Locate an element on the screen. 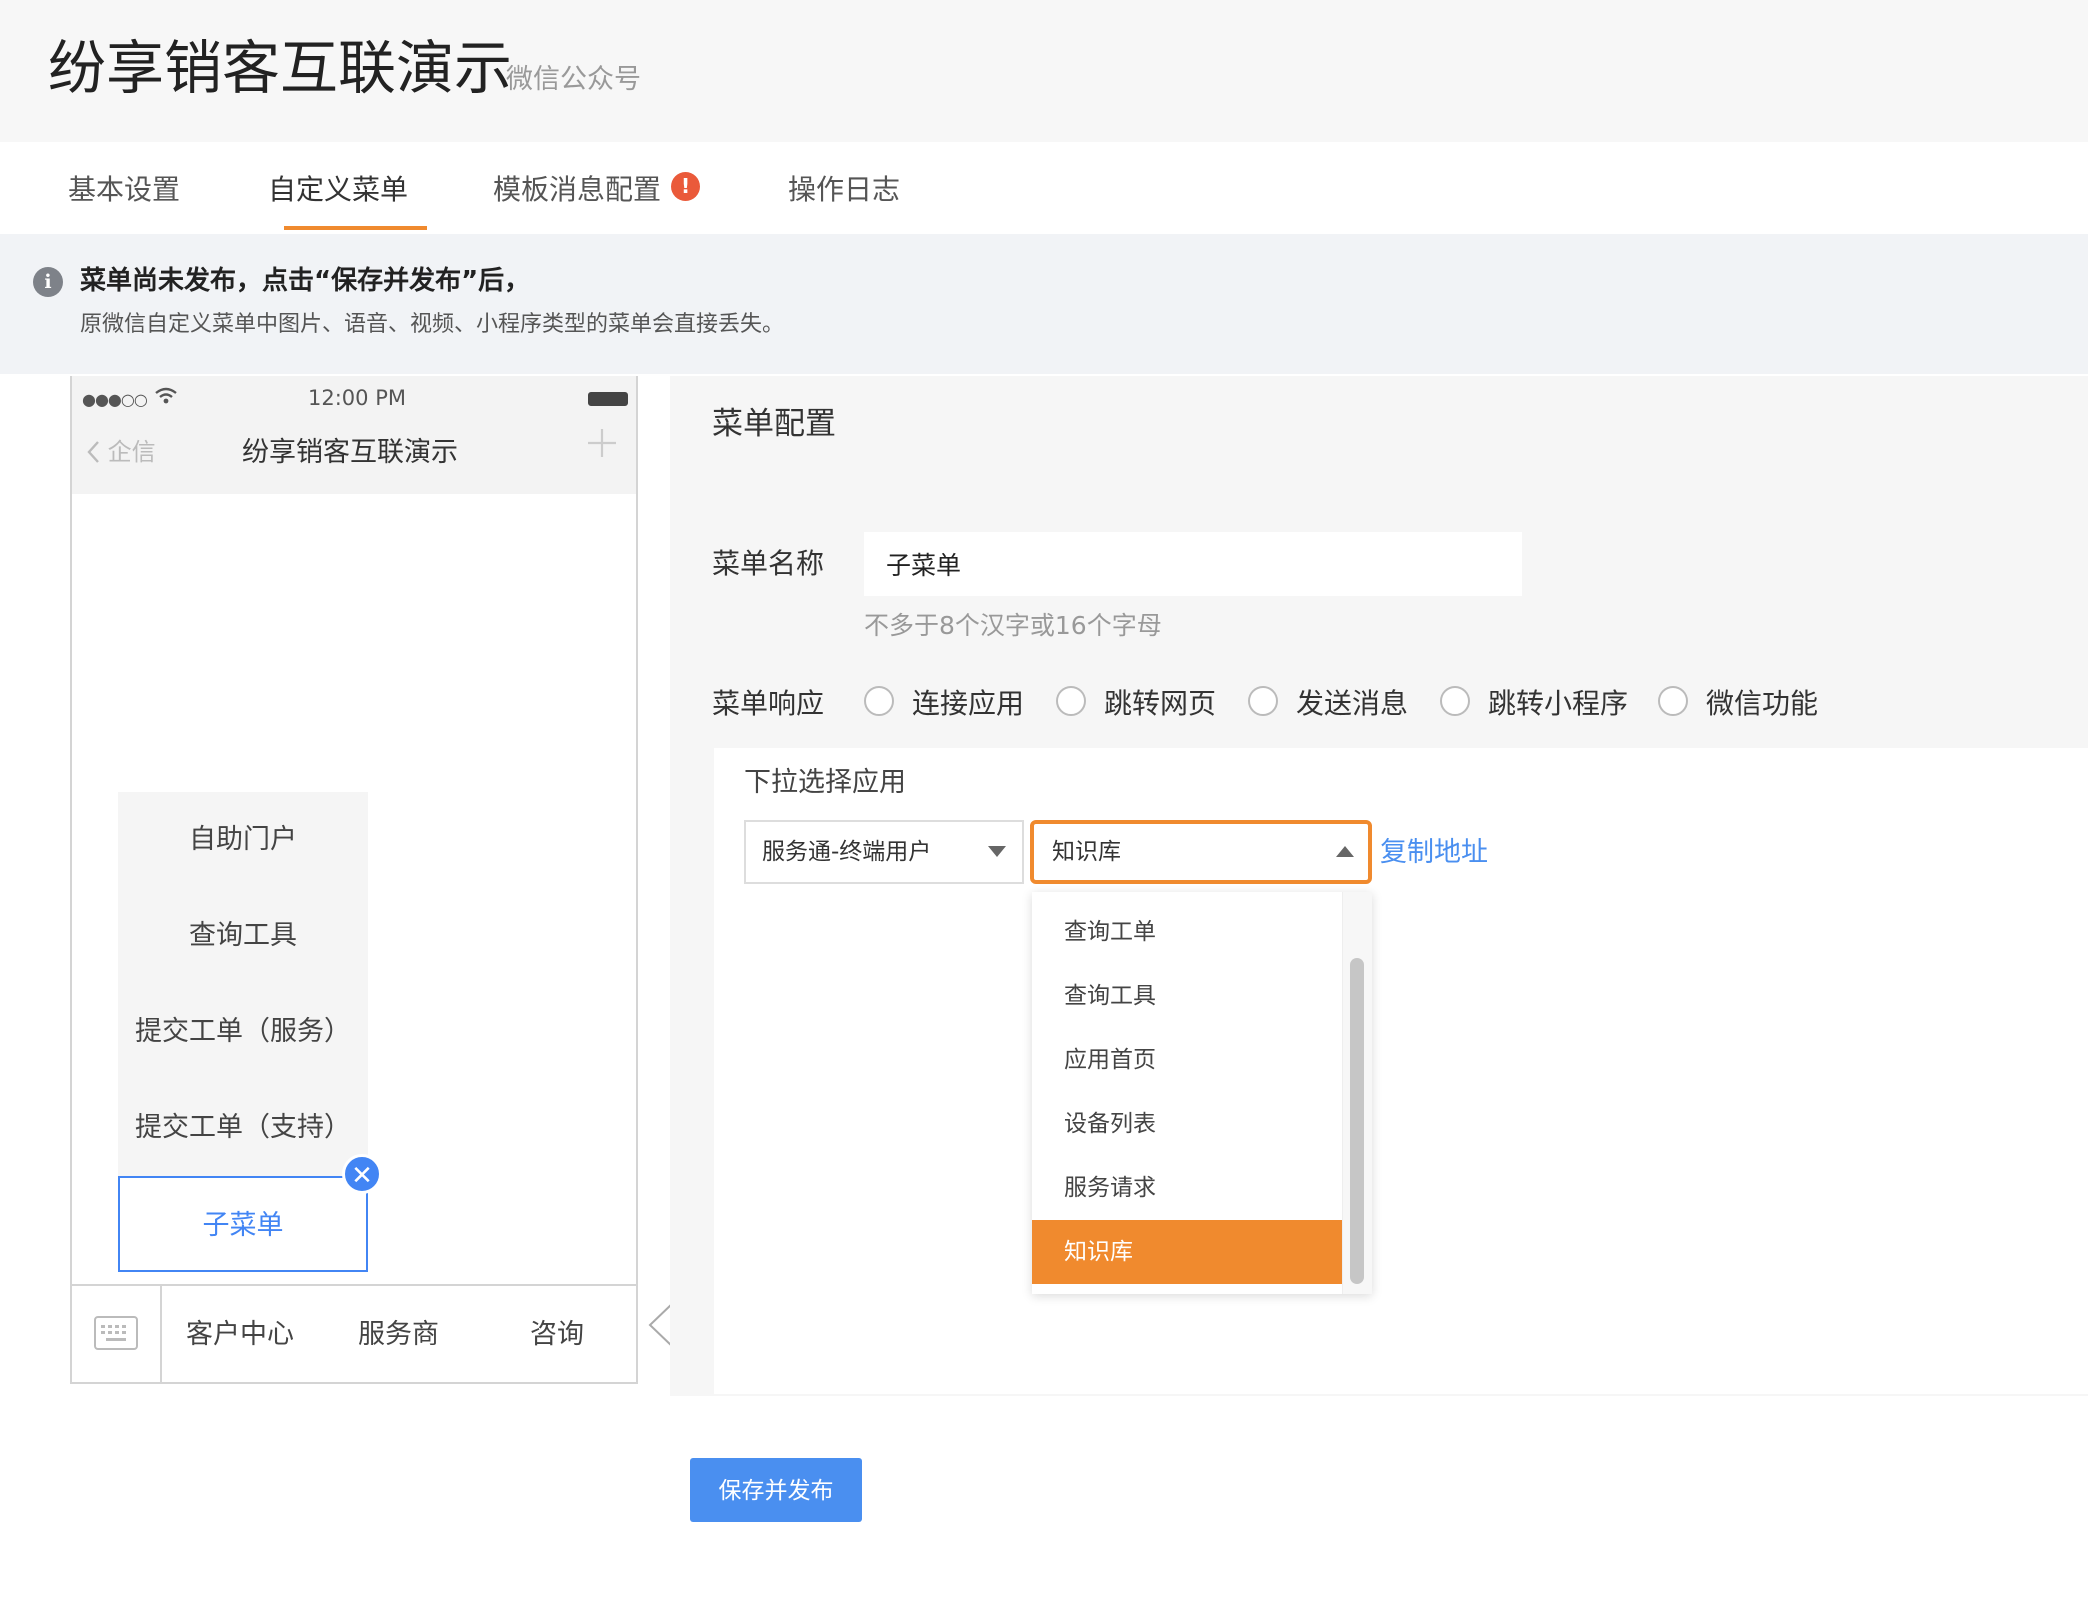  signal-icon: ●●●○○ is located at coordinates (115, 399).